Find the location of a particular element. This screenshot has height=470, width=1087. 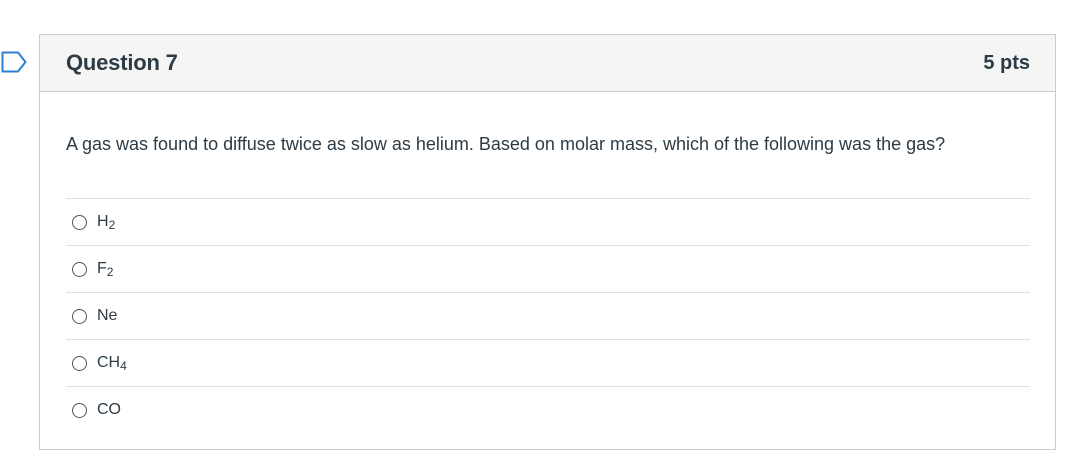

answer-label: CO is located at coordinates (109, 409).